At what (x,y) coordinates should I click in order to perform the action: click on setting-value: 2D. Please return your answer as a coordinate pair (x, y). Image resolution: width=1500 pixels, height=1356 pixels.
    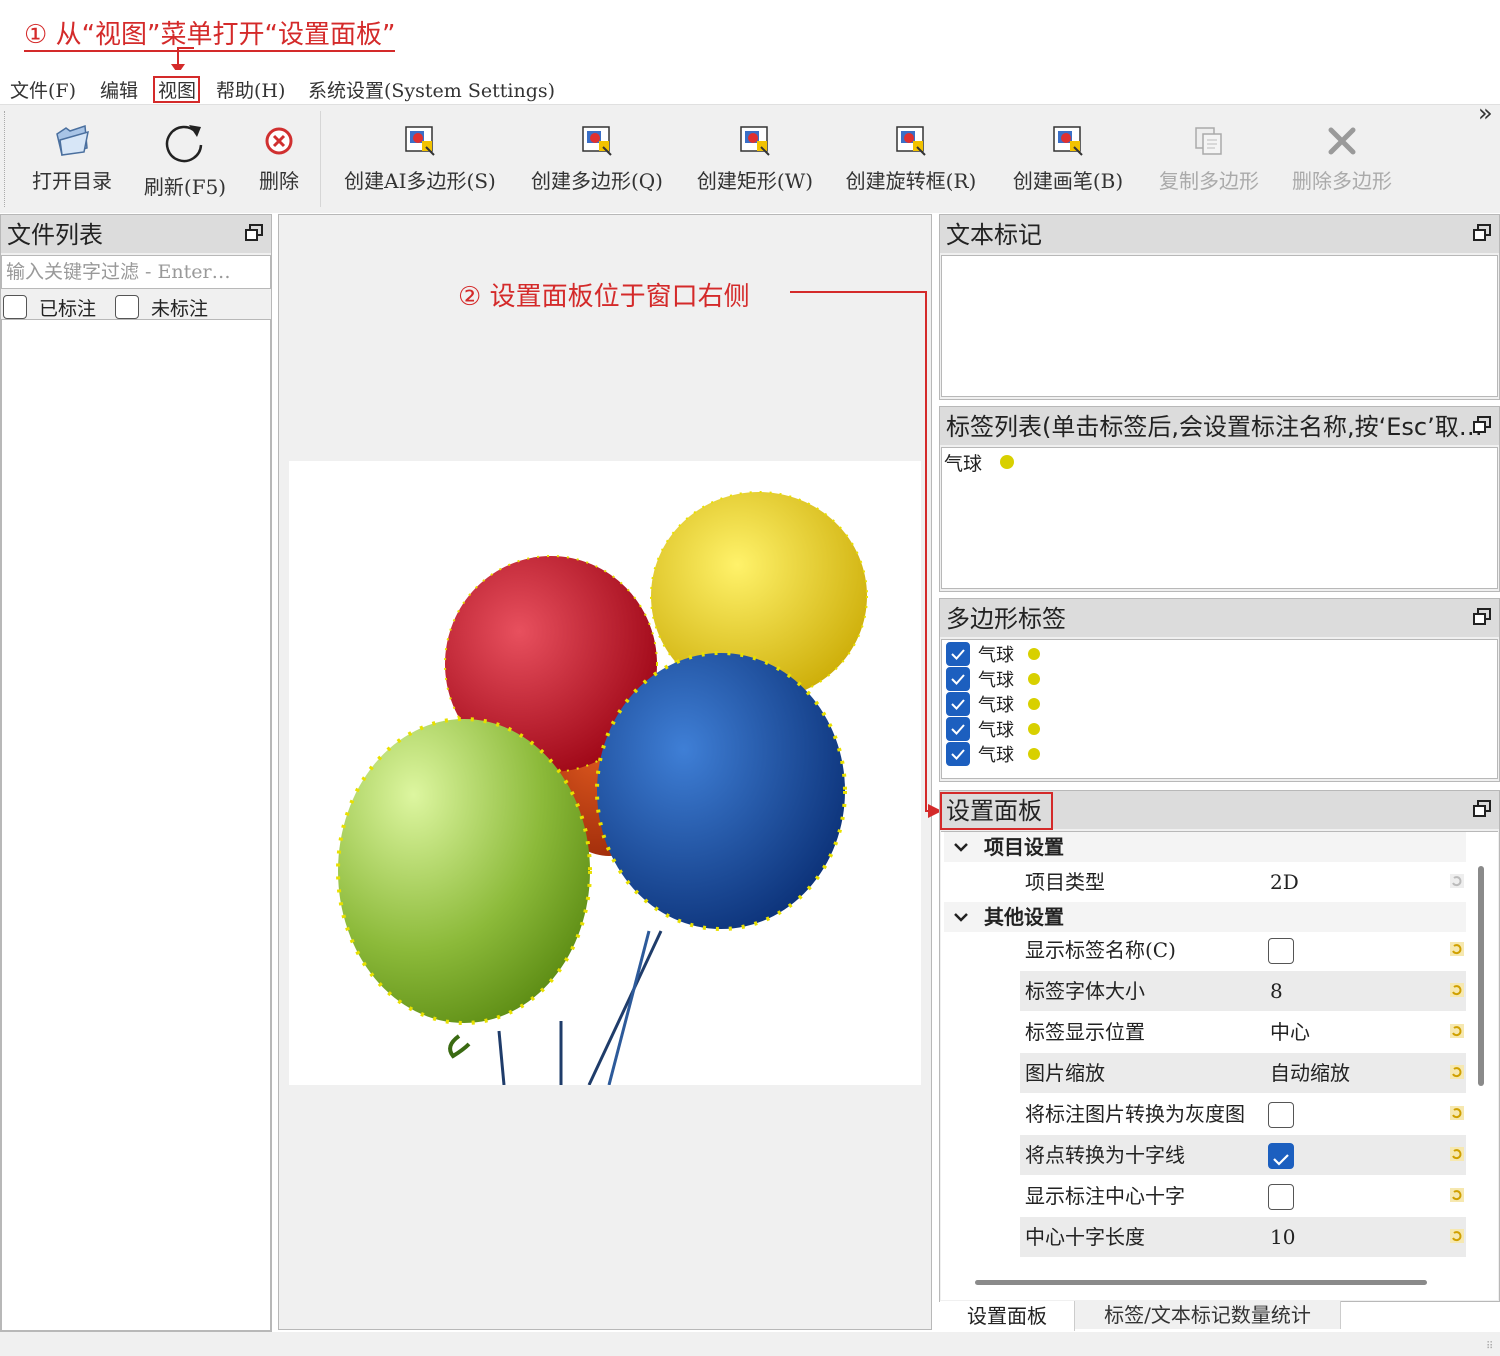
    Looking at the image, I should click on (1284, 882).